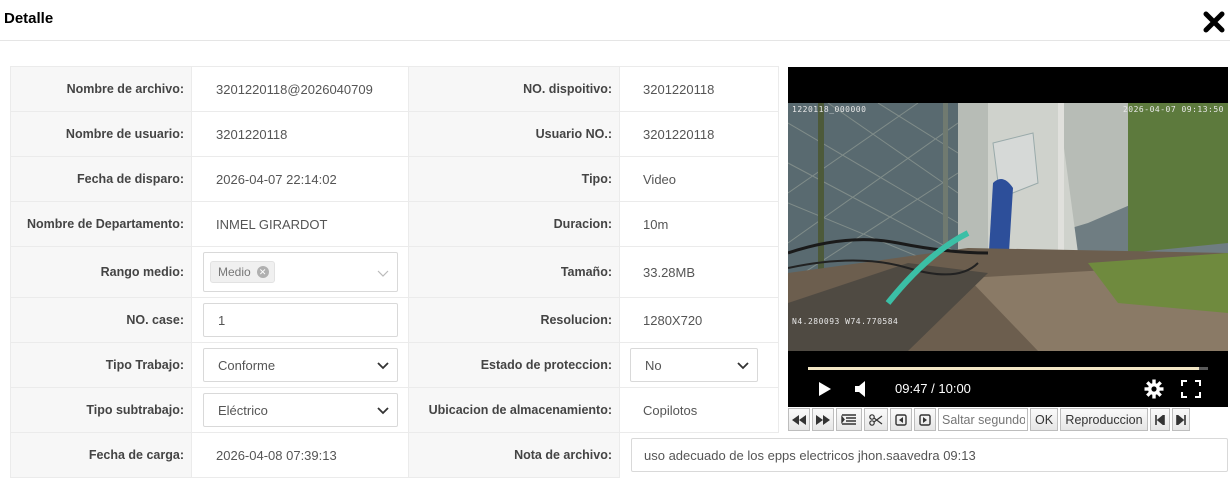 This screenshot has height=484, width=1230. I want to click on value-nombre-usuario: 3201220118, so click(300, 134).